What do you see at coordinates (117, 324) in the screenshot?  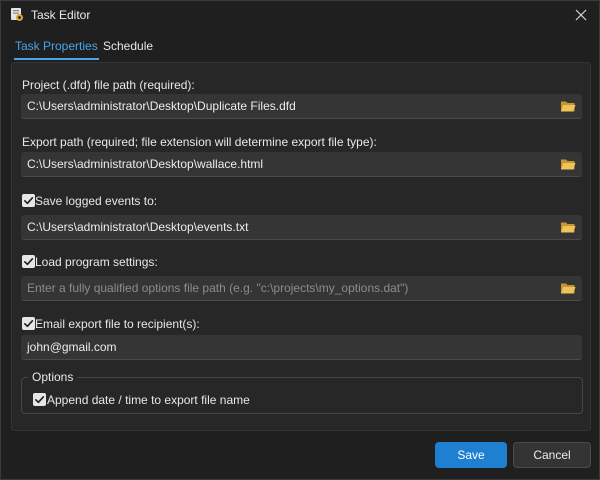 I see `email-export-label: Email export file to recipient(s):` at bounding box center [117, 324].